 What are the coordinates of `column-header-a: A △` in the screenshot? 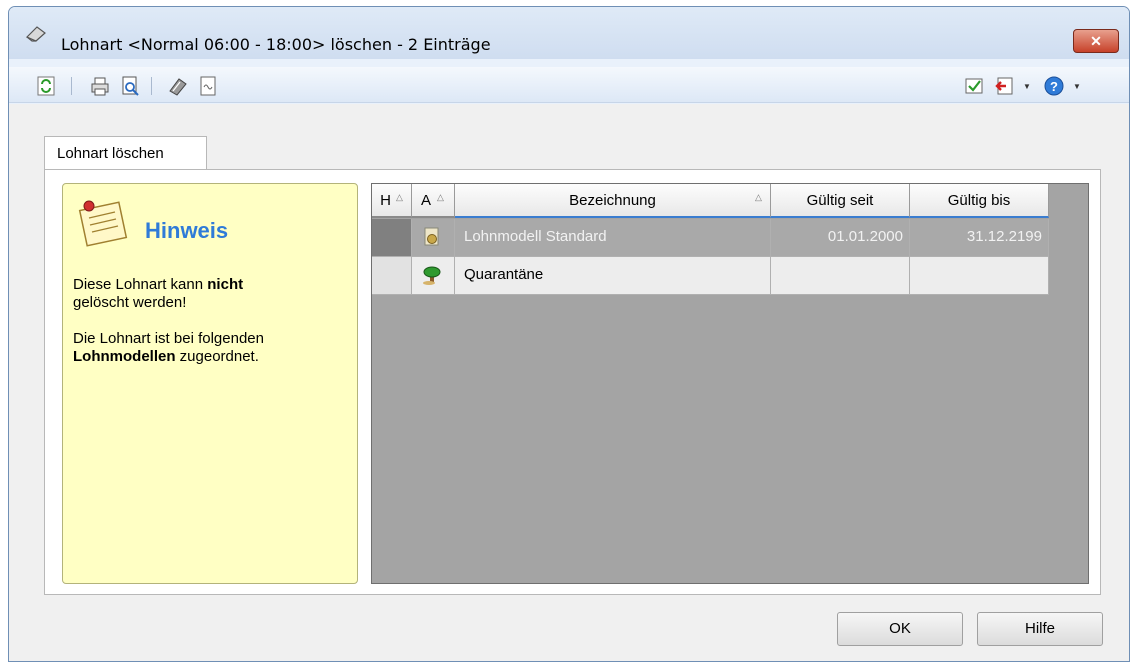 It's located at (433, 201).